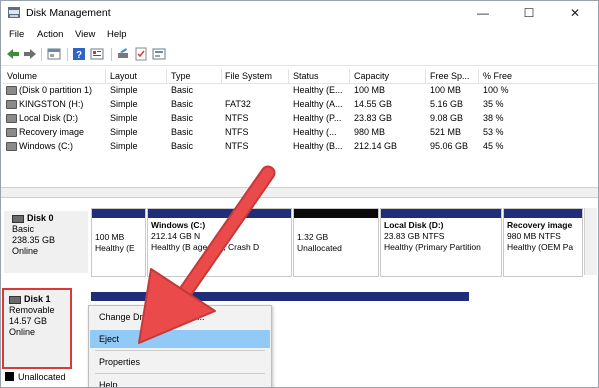 This screenshot has width=599, height=388. What do you see at coordinates (22, 76) in the screenshot?
I see `column-header-volume: Volume` at bounding box center [22, 76].